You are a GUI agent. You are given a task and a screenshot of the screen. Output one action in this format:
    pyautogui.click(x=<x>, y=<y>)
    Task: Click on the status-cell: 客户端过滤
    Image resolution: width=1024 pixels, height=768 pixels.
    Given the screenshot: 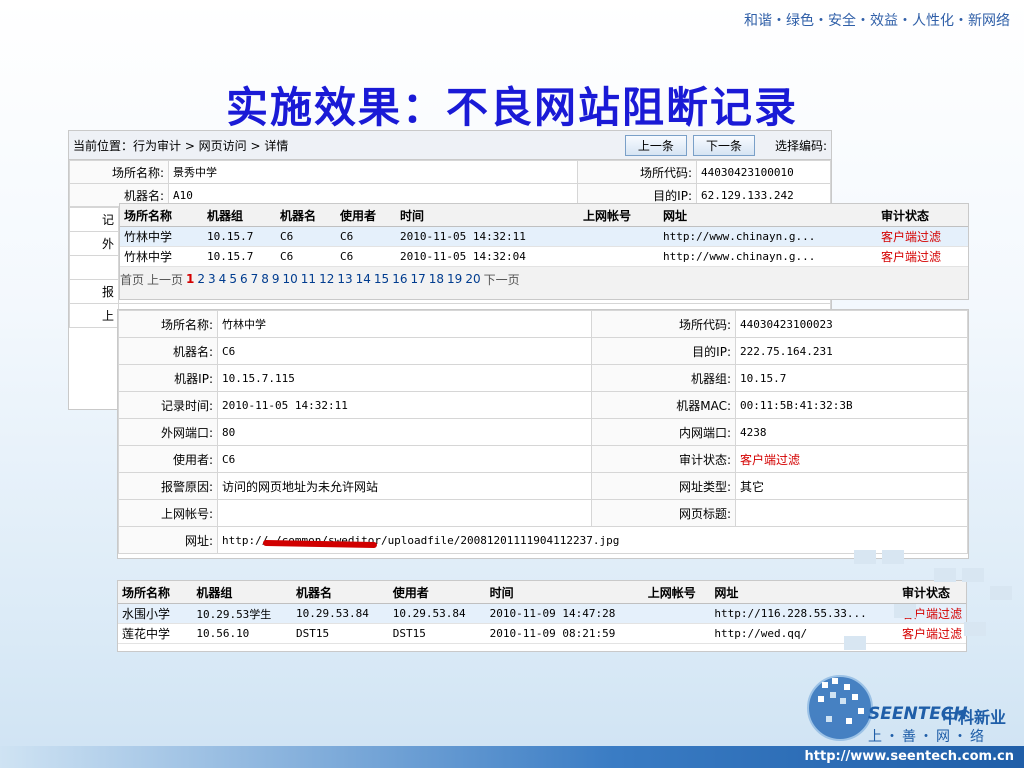 What is the action you would take?
    pyautogui.click(x=922, y=256)
    